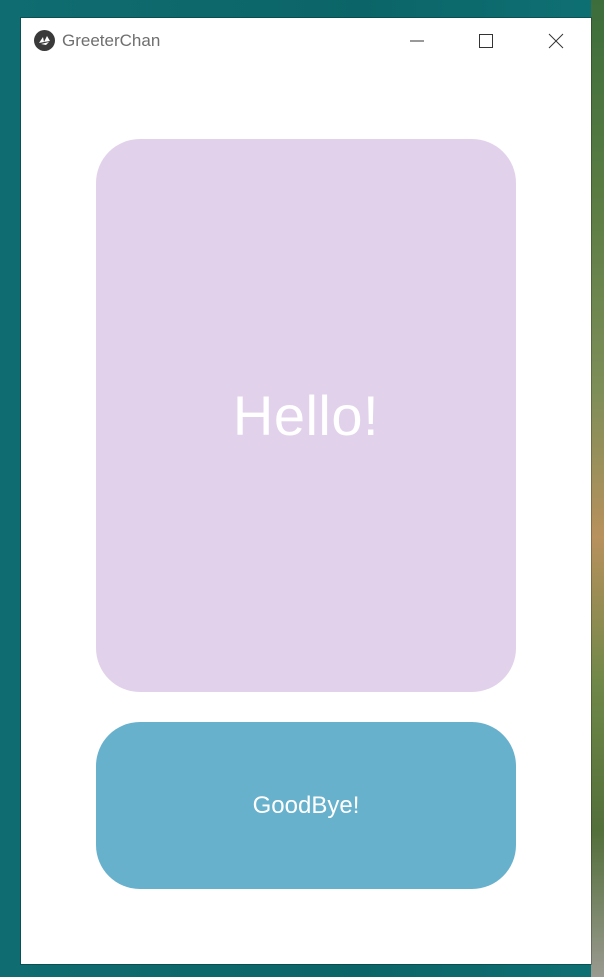 The image size is (604, 977). What do you see at coordinates (44, 40) in the screenshot?
I see `kivy-logo-icon` at bounding box center [44, 40].